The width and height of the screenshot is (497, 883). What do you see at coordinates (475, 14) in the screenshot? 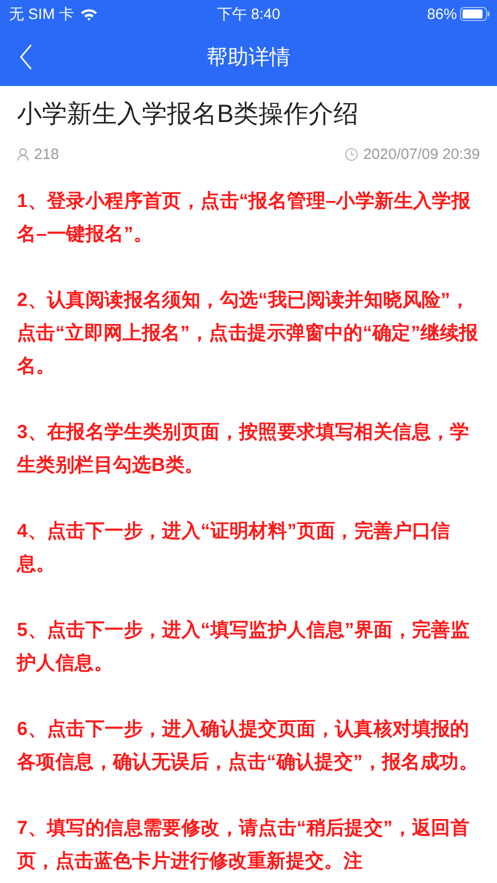
I see `battery-icon` at bounding box center [475, 14].